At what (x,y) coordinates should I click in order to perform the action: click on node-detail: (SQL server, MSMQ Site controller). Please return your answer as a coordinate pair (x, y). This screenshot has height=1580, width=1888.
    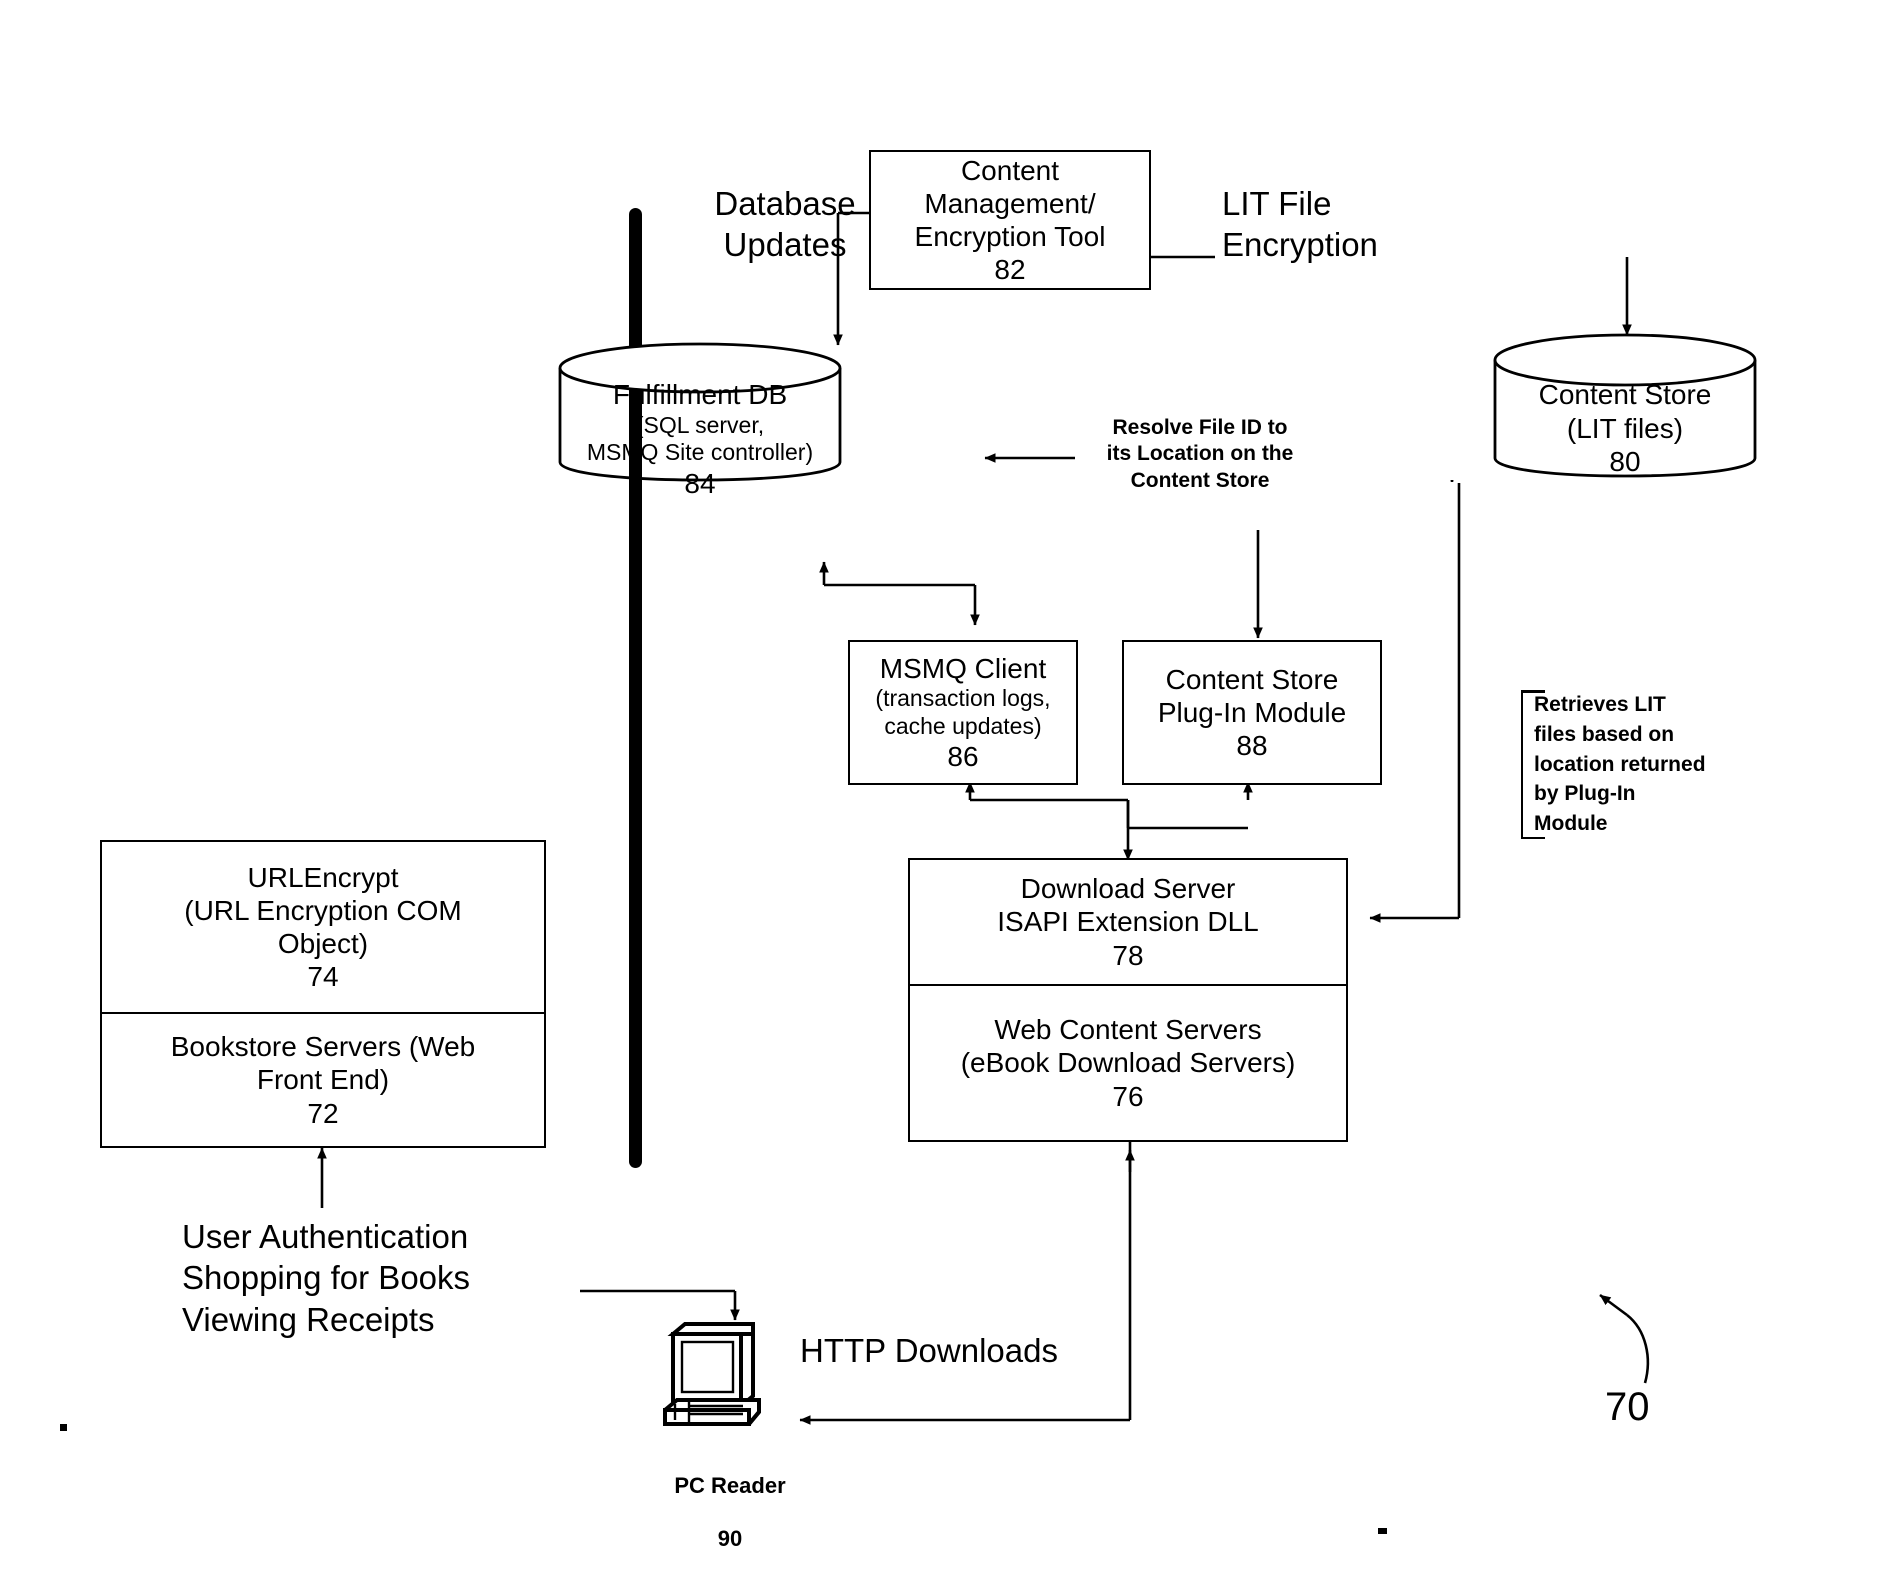
    Looking at the image, I should click on (700, 438).